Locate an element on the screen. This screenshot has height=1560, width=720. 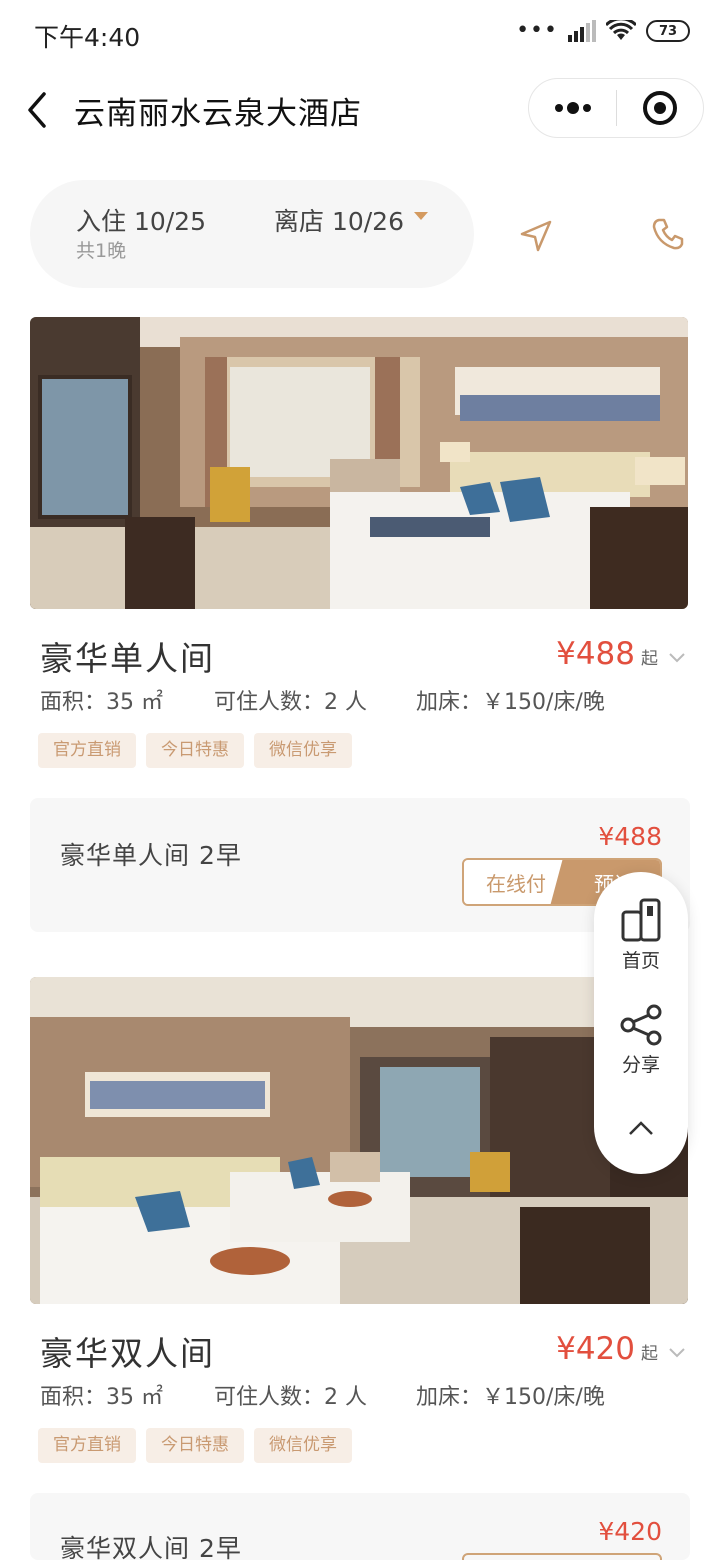
wifi-icon is located at coordinates (621, 30).